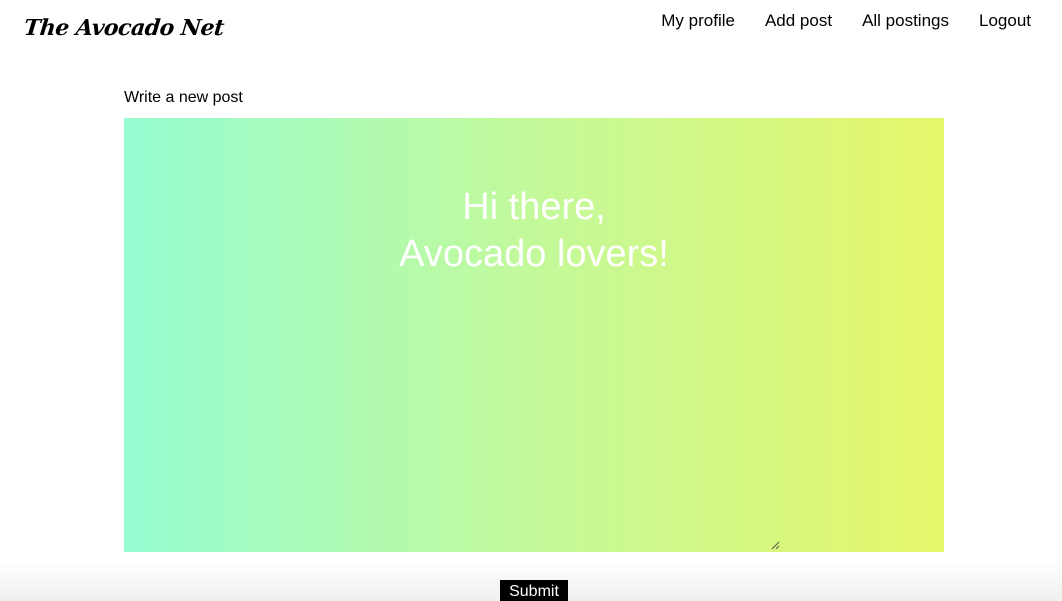  What do you see at coordinates (798, 21) in the screenshot?
I see `nav-add-post: Add post` at bounding box center [798, 21].